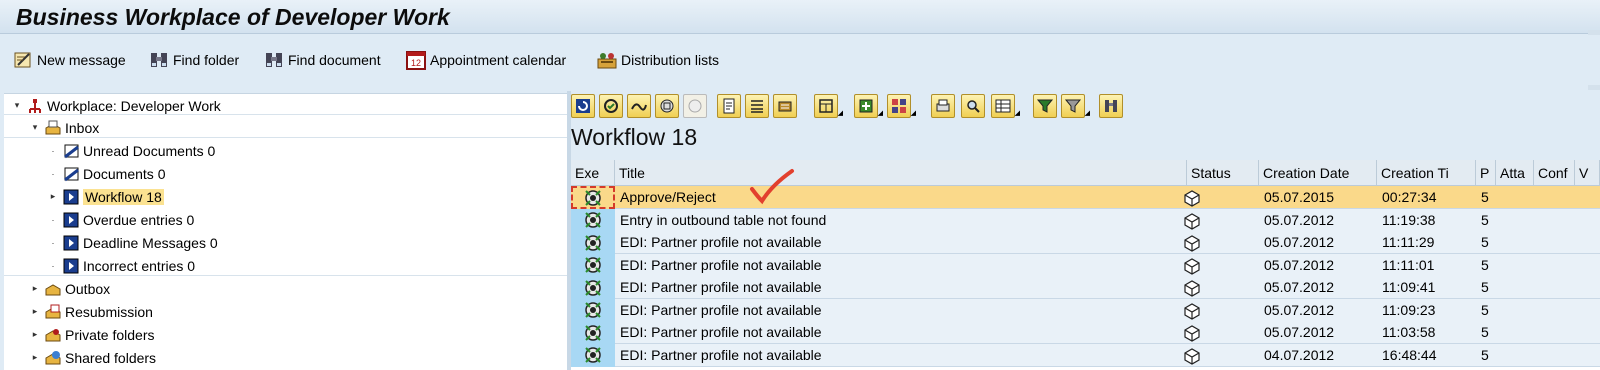  Describe the element at coordinates (53, 128) in the screenshot. I see `inbox-icon` at that location.